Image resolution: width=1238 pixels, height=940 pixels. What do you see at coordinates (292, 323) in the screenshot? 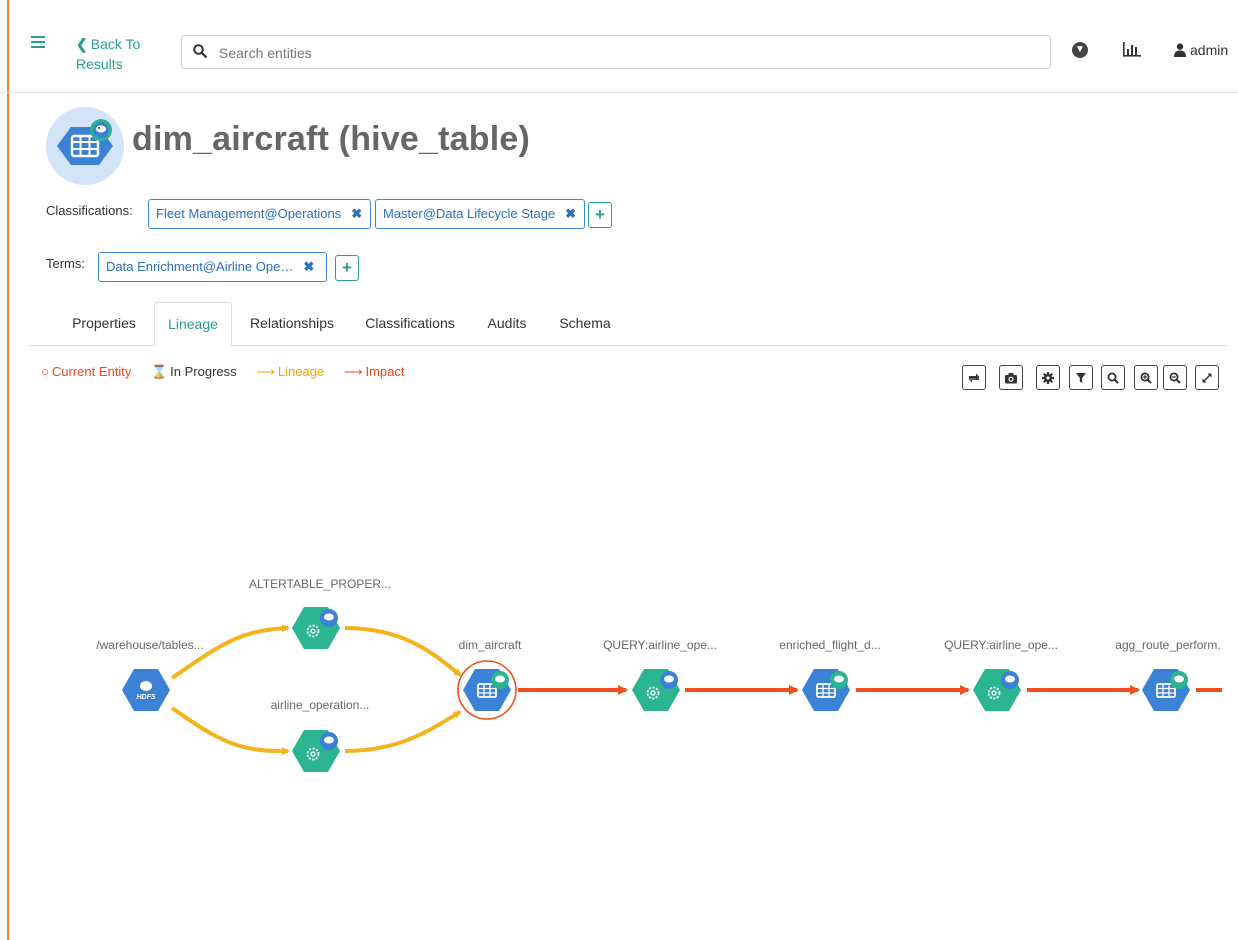
I see `tab-relationships: Relationships` at bounding box center [292, 323].